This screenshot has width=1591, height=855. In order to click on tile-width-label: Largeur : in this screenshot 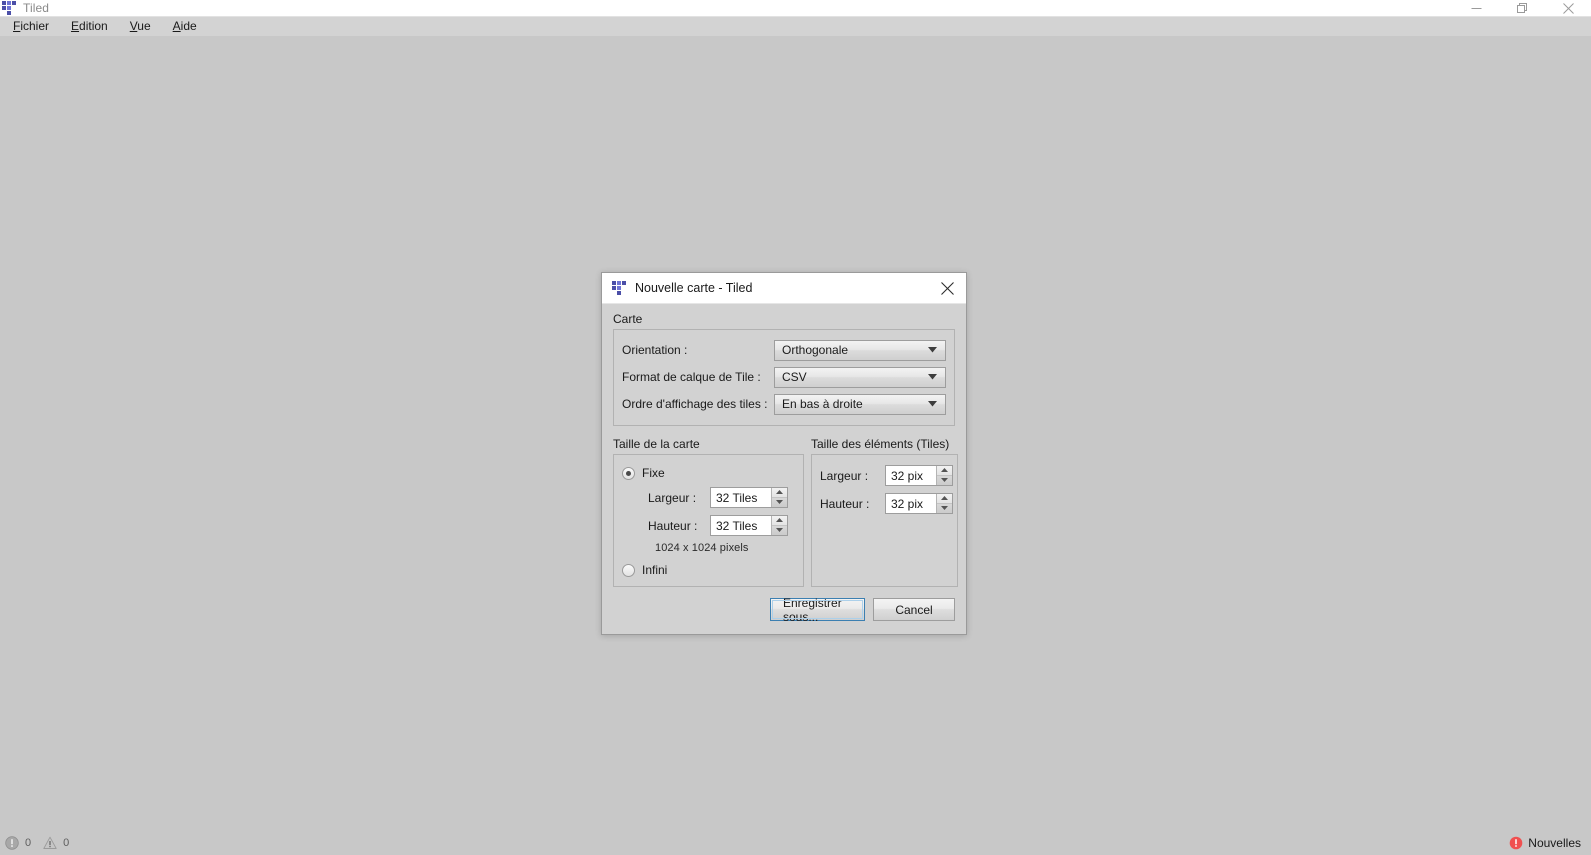, I will do `click(844, 475)`.